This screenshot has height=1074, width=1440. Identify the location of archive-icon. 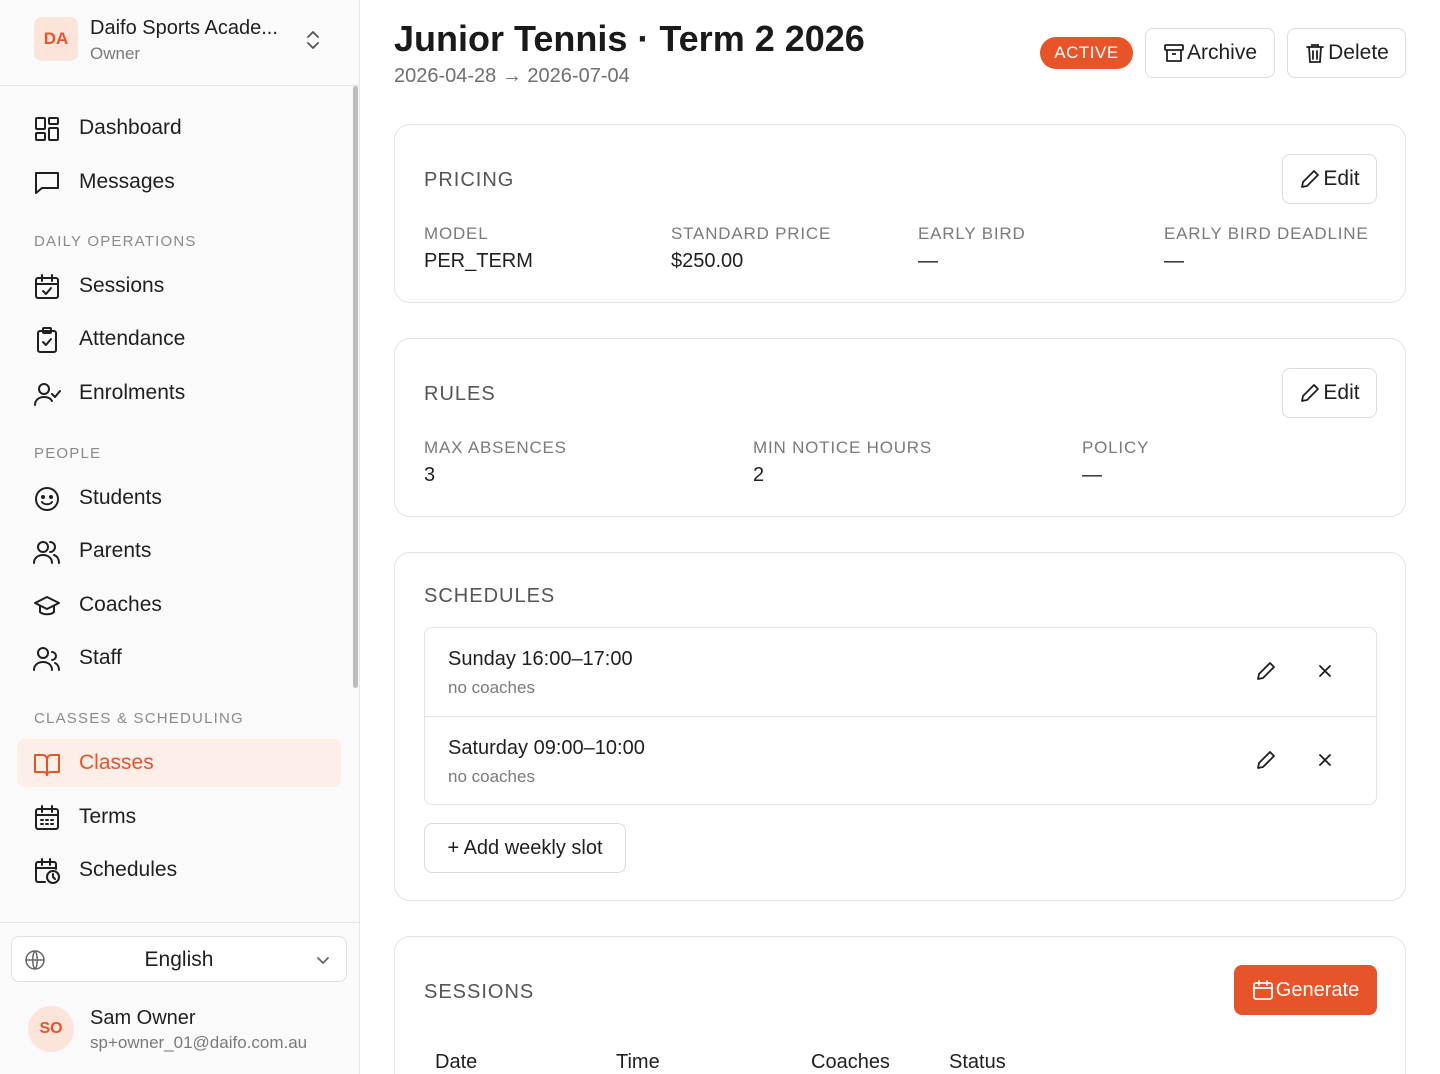
(1174, 53).